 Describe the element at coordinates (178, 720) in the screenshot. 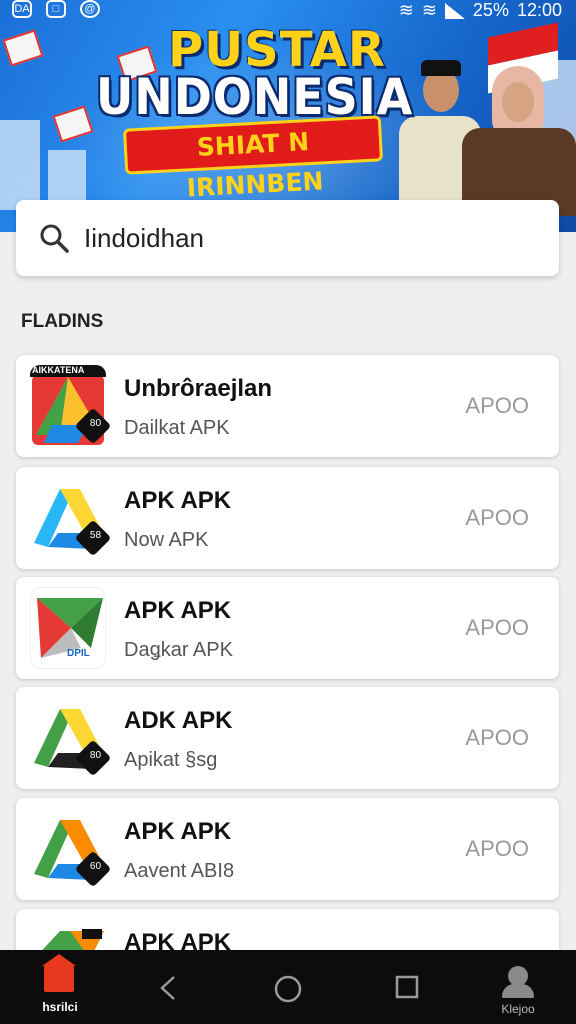

I see `app-name: ADK APK` at that location.